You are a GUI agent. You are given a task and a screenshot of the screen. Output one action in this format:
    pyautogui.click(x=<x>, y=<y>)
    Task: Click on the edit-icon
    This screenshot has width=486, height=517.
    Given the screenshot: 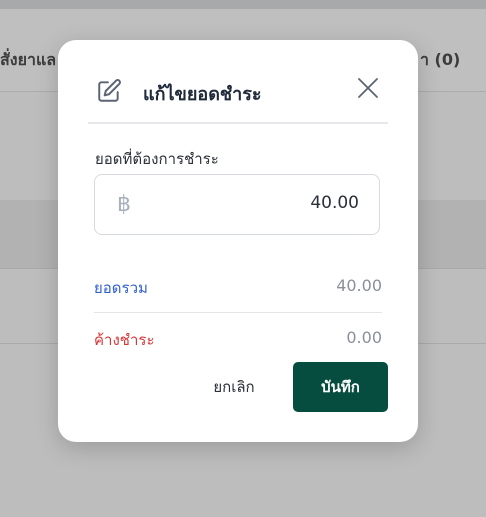 What is the action you would take?
    pyautogui.click(x=109, y=90)
    